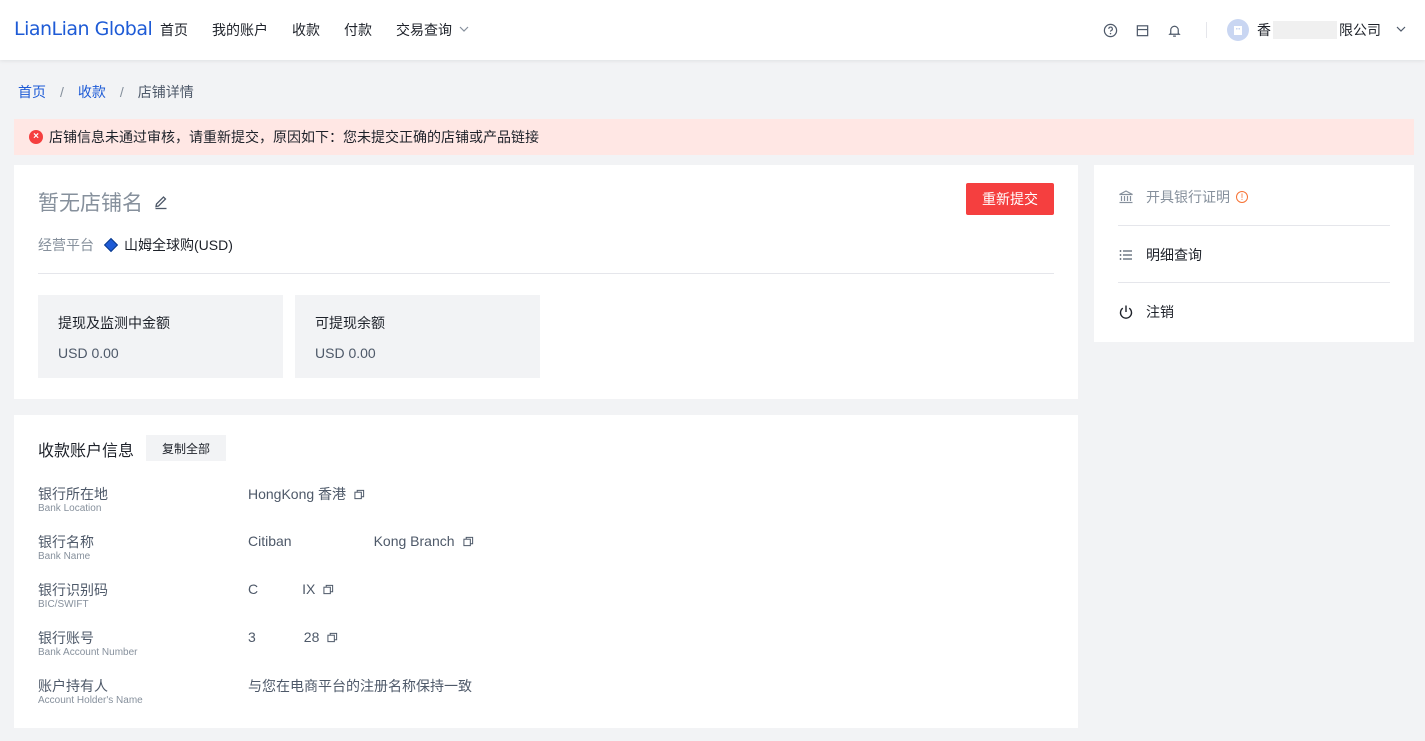 The image size is (1425, 741). I want to click on row-value: 3 28, so click(293, 637).